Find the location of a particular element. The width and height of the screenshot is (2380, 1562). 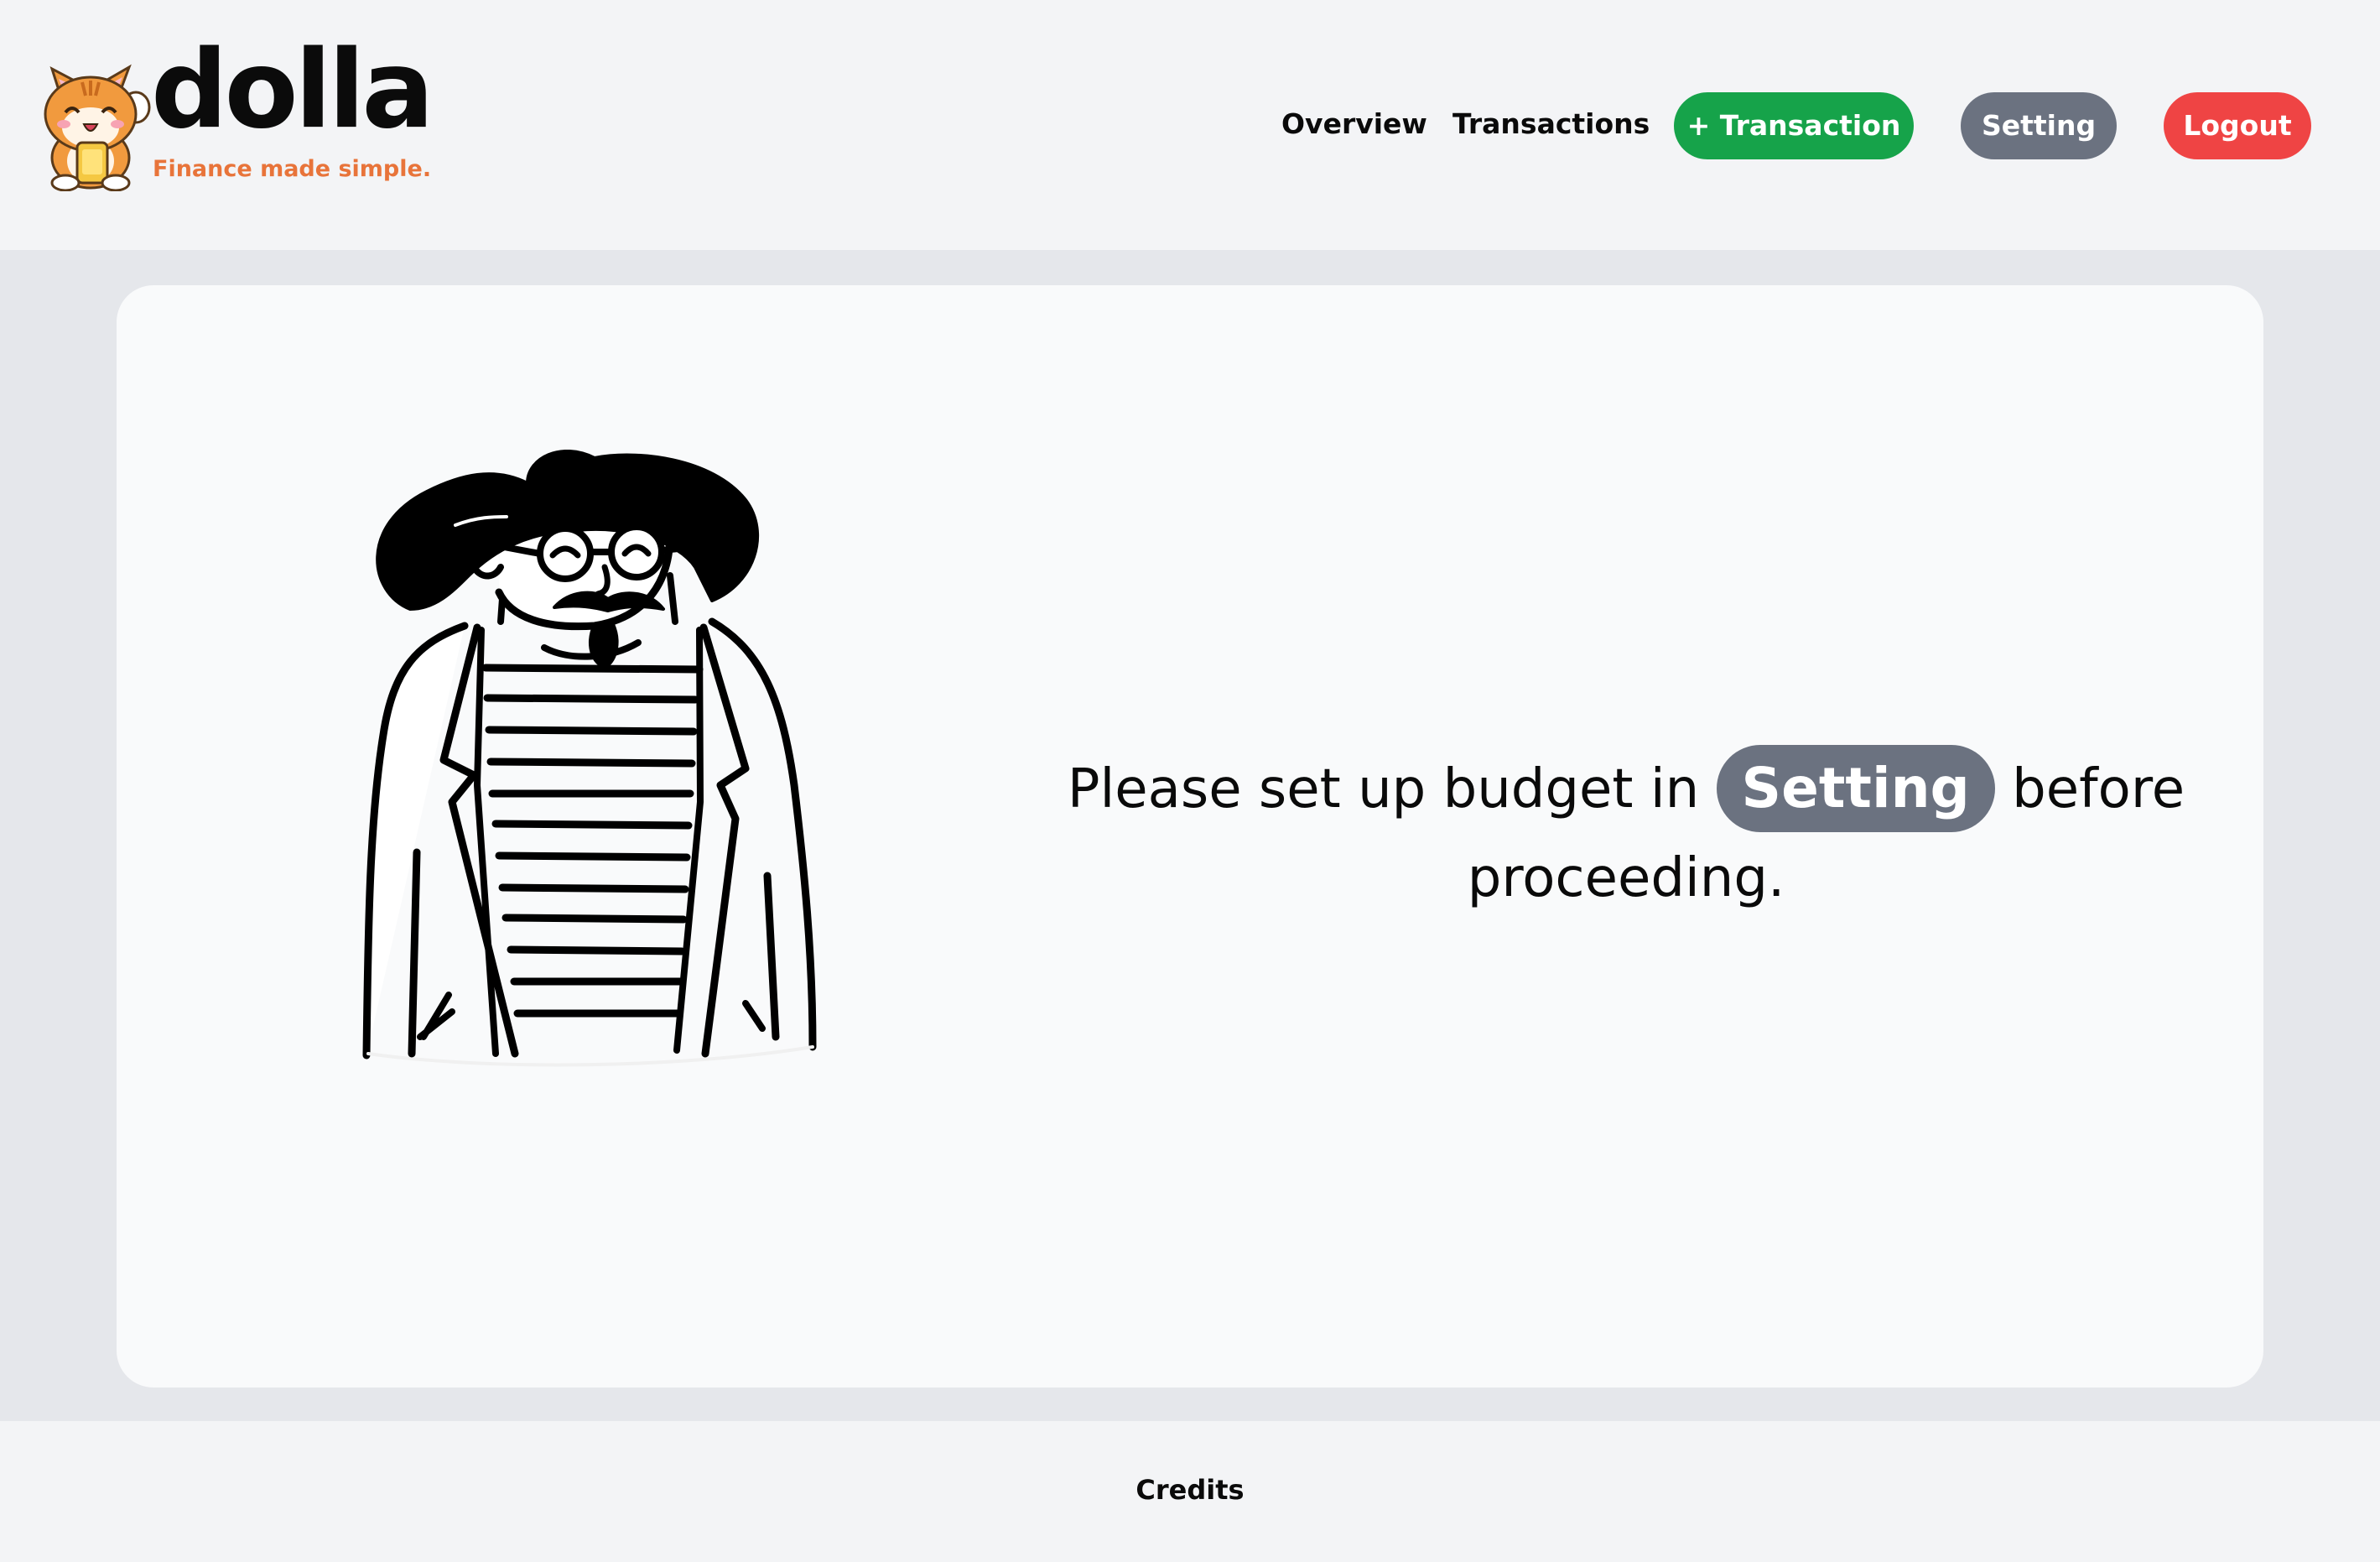

message-text-before: Please set up budget in is located at coordinates (1392, 789).